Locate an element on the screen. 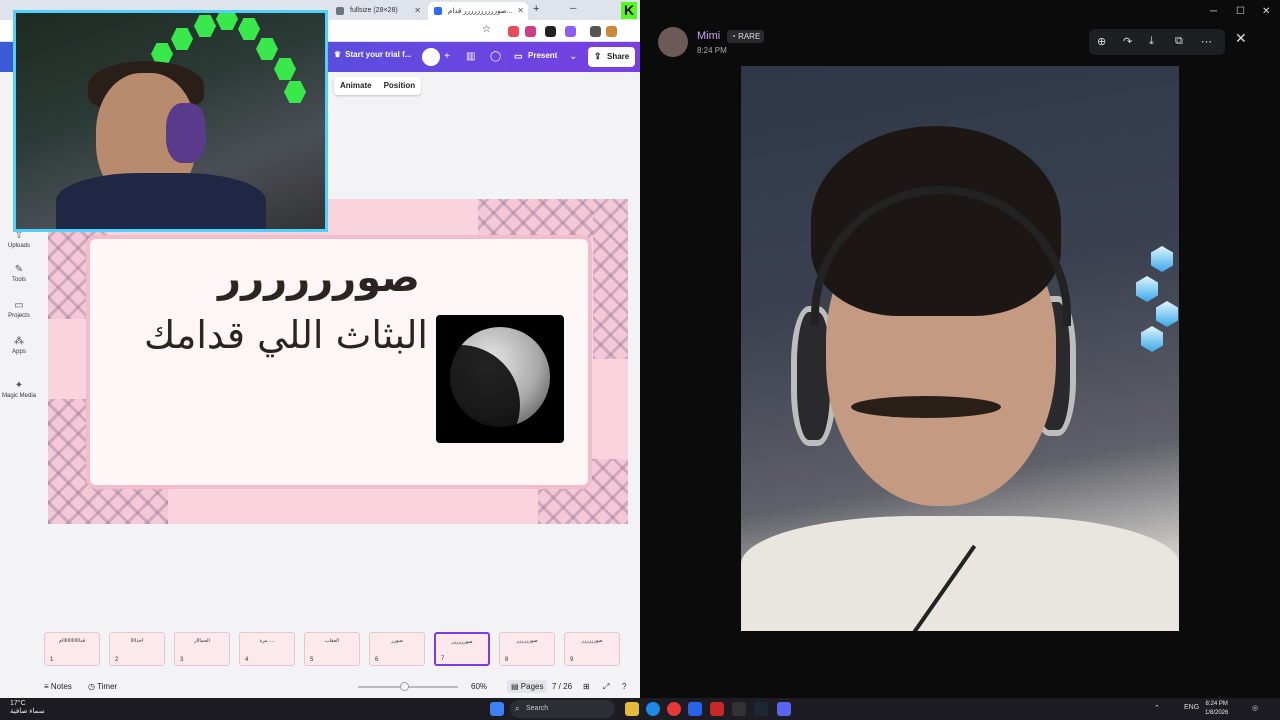 This screenshot has height=720, width=1280. viewer-toolbar: ⊕ ↷ ⤓ ⧉ ⋯ is located at coordinates (1157, 42).